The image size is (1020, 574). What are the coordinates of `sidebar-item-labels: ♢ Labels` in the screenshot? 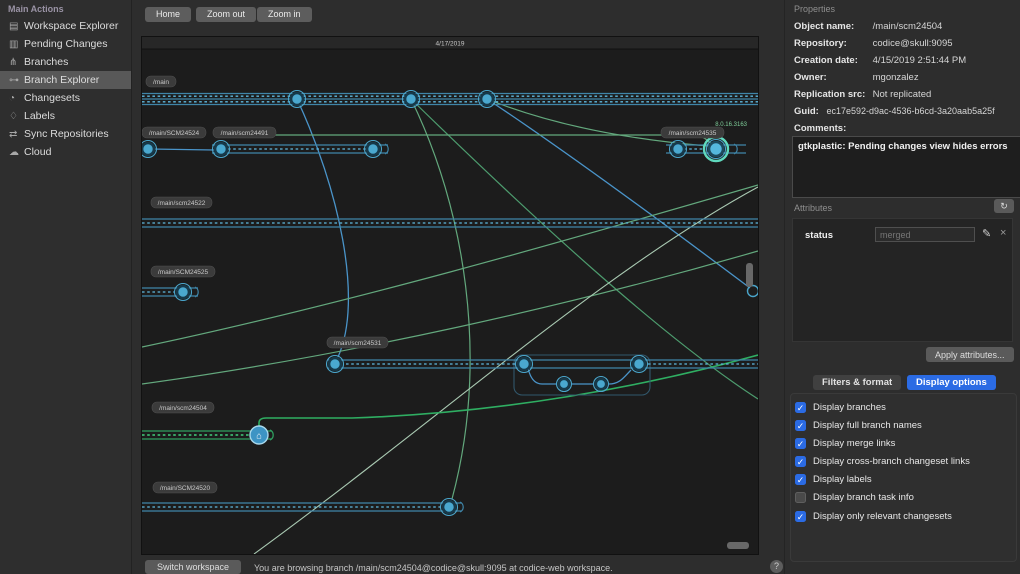 It's located at (65, 116).